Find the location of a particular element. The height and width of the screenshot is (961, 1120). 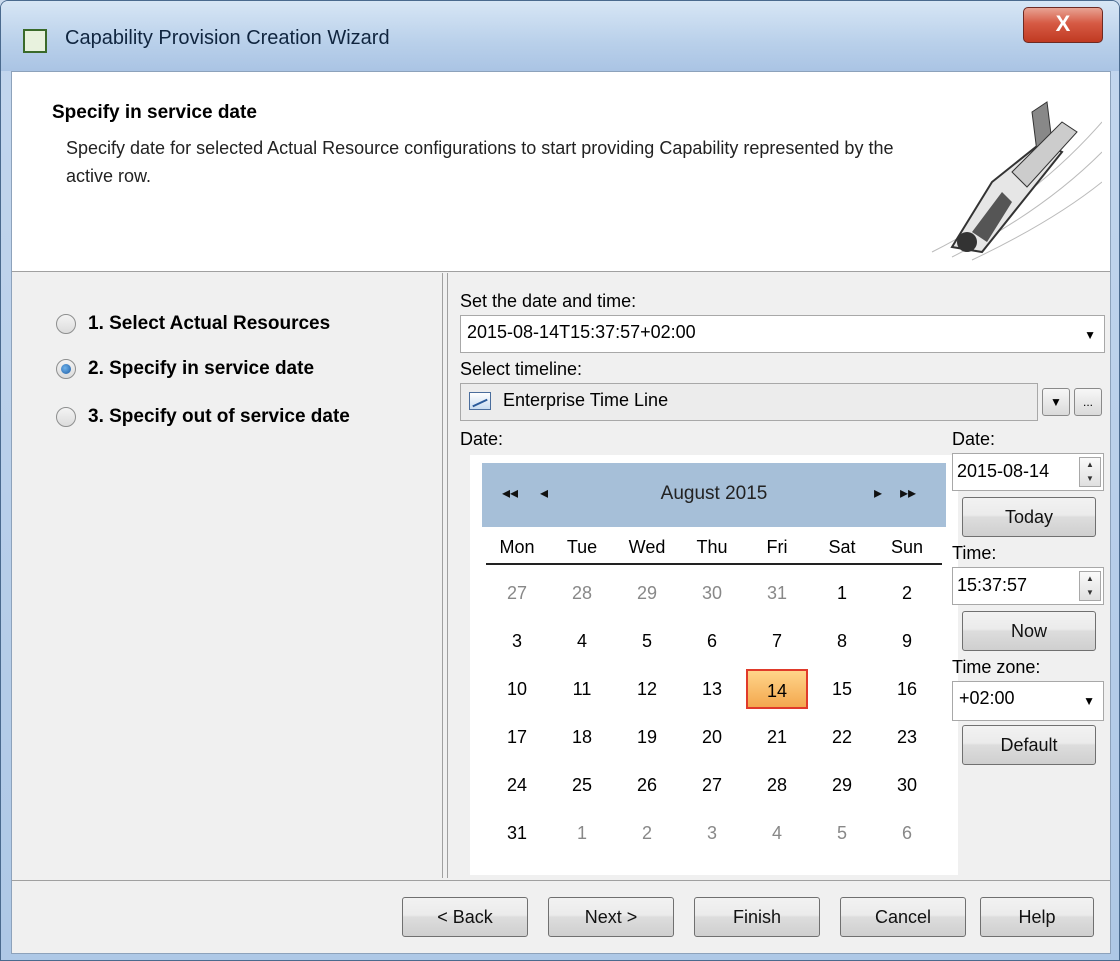

help-button: Help is located at coordinates (1037, 917).